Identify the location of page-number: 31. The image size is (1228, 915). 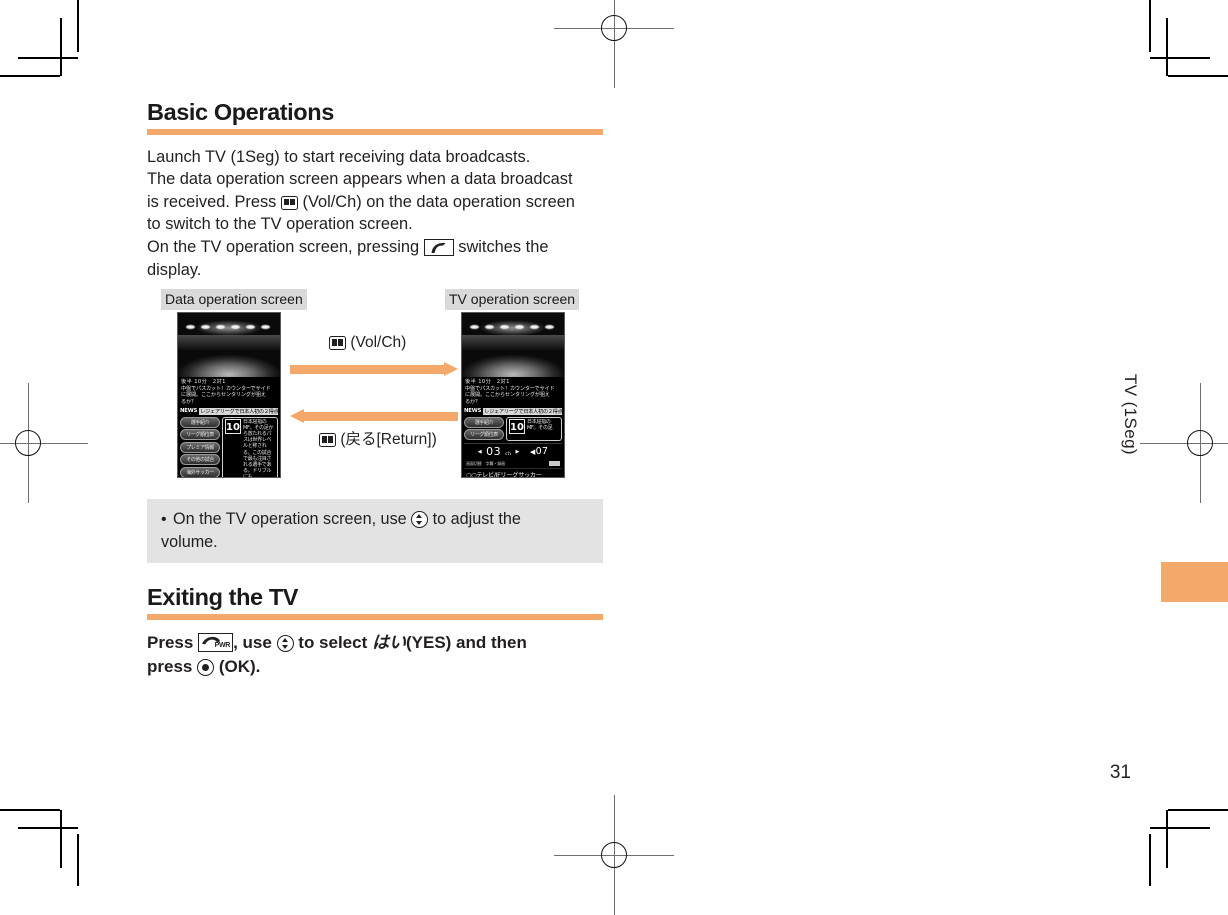
(1120, 772).